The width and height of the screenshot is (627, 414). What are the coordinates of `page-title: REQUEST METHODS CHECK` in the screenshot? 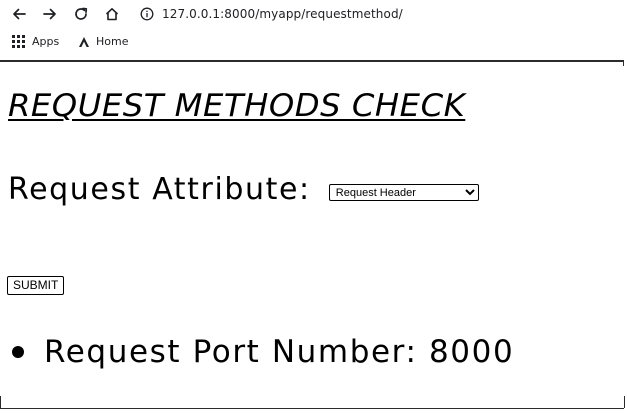 It's located at (237, 106).